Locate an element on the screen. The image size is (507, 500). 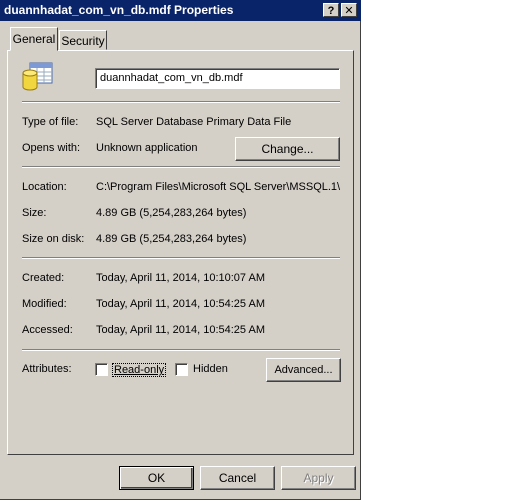
close-button: ✕ is located at coordinates (349, 10).